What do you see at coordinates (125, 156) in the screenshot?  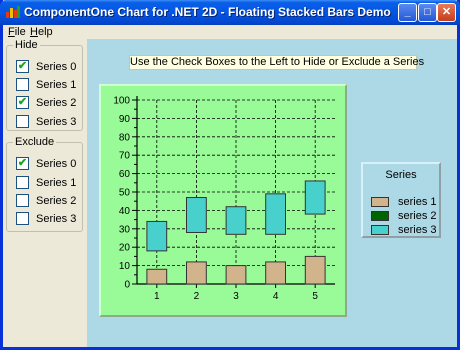 I see `tick-label-y: 70` at bounding box center [125, 156].